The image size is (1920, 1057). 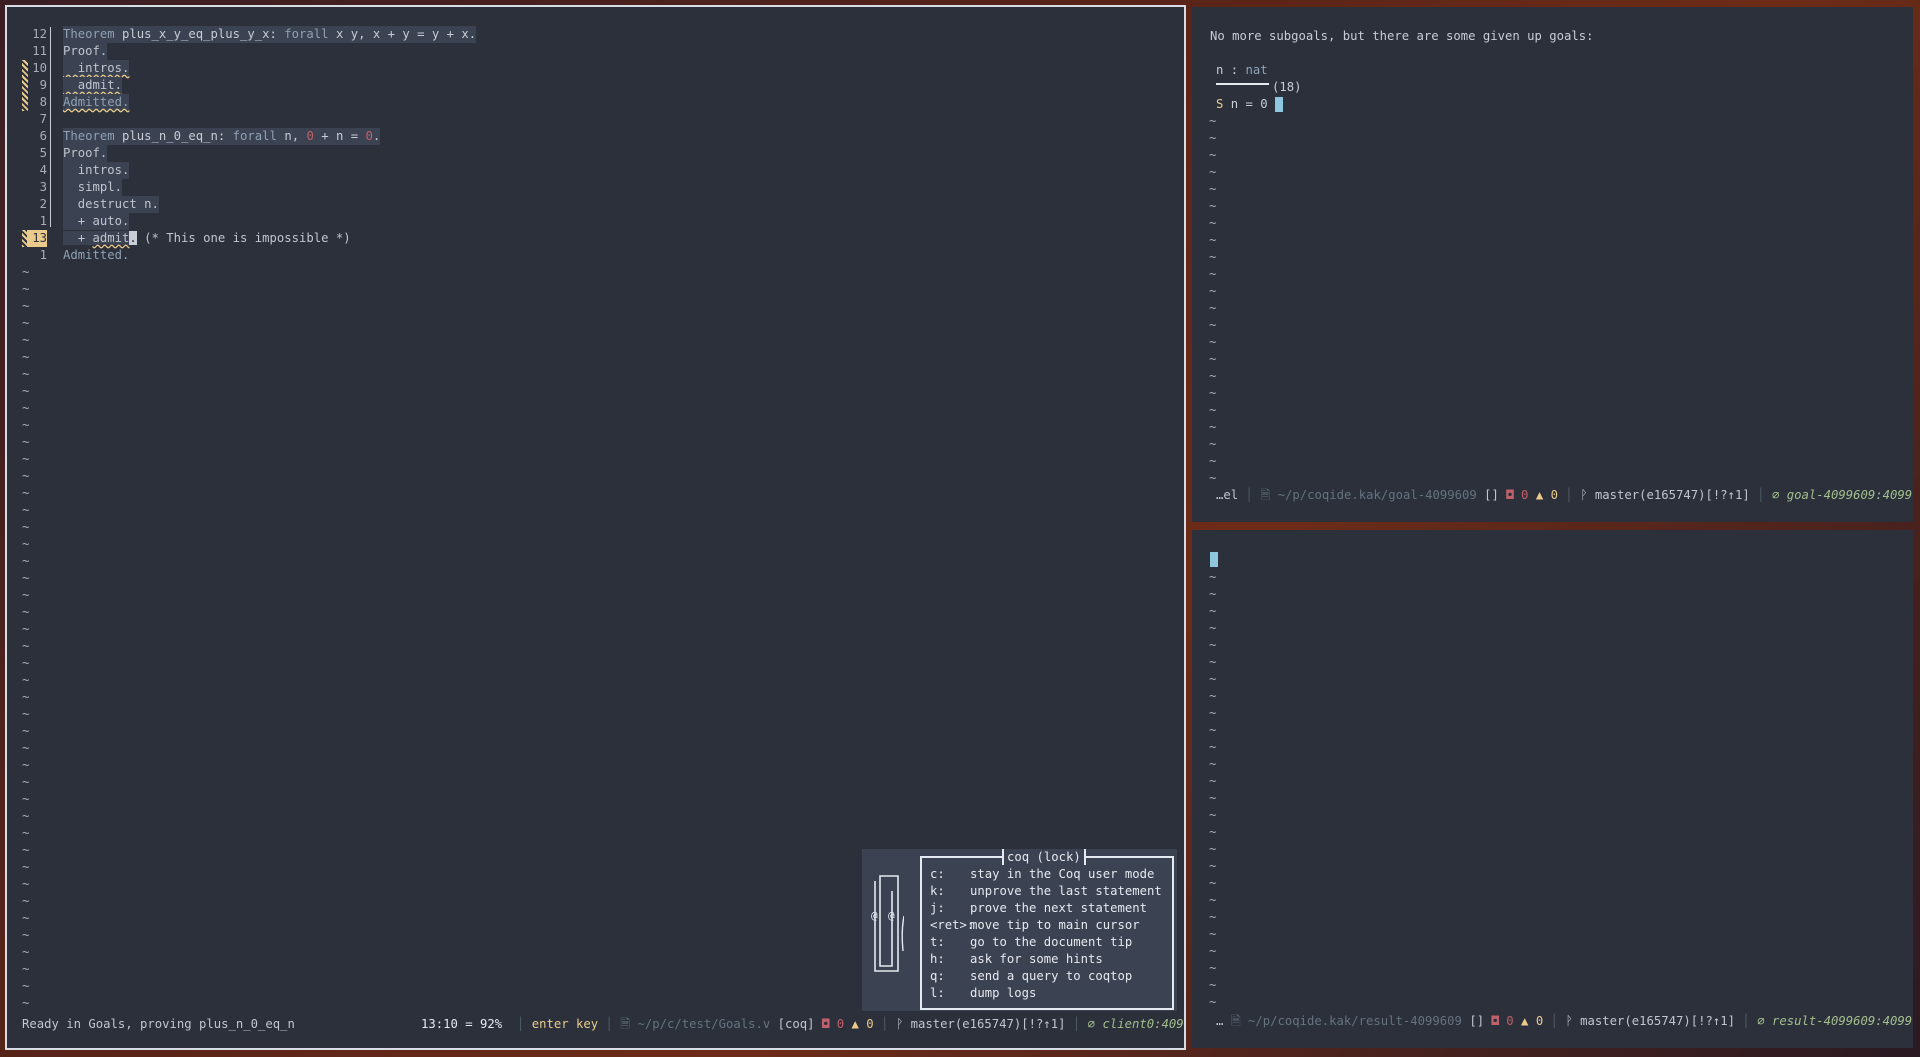 What do you see at coordinates (937, 942) in the screenshot?
I see `infobox-key: t:` at bounding box center [937, 942].